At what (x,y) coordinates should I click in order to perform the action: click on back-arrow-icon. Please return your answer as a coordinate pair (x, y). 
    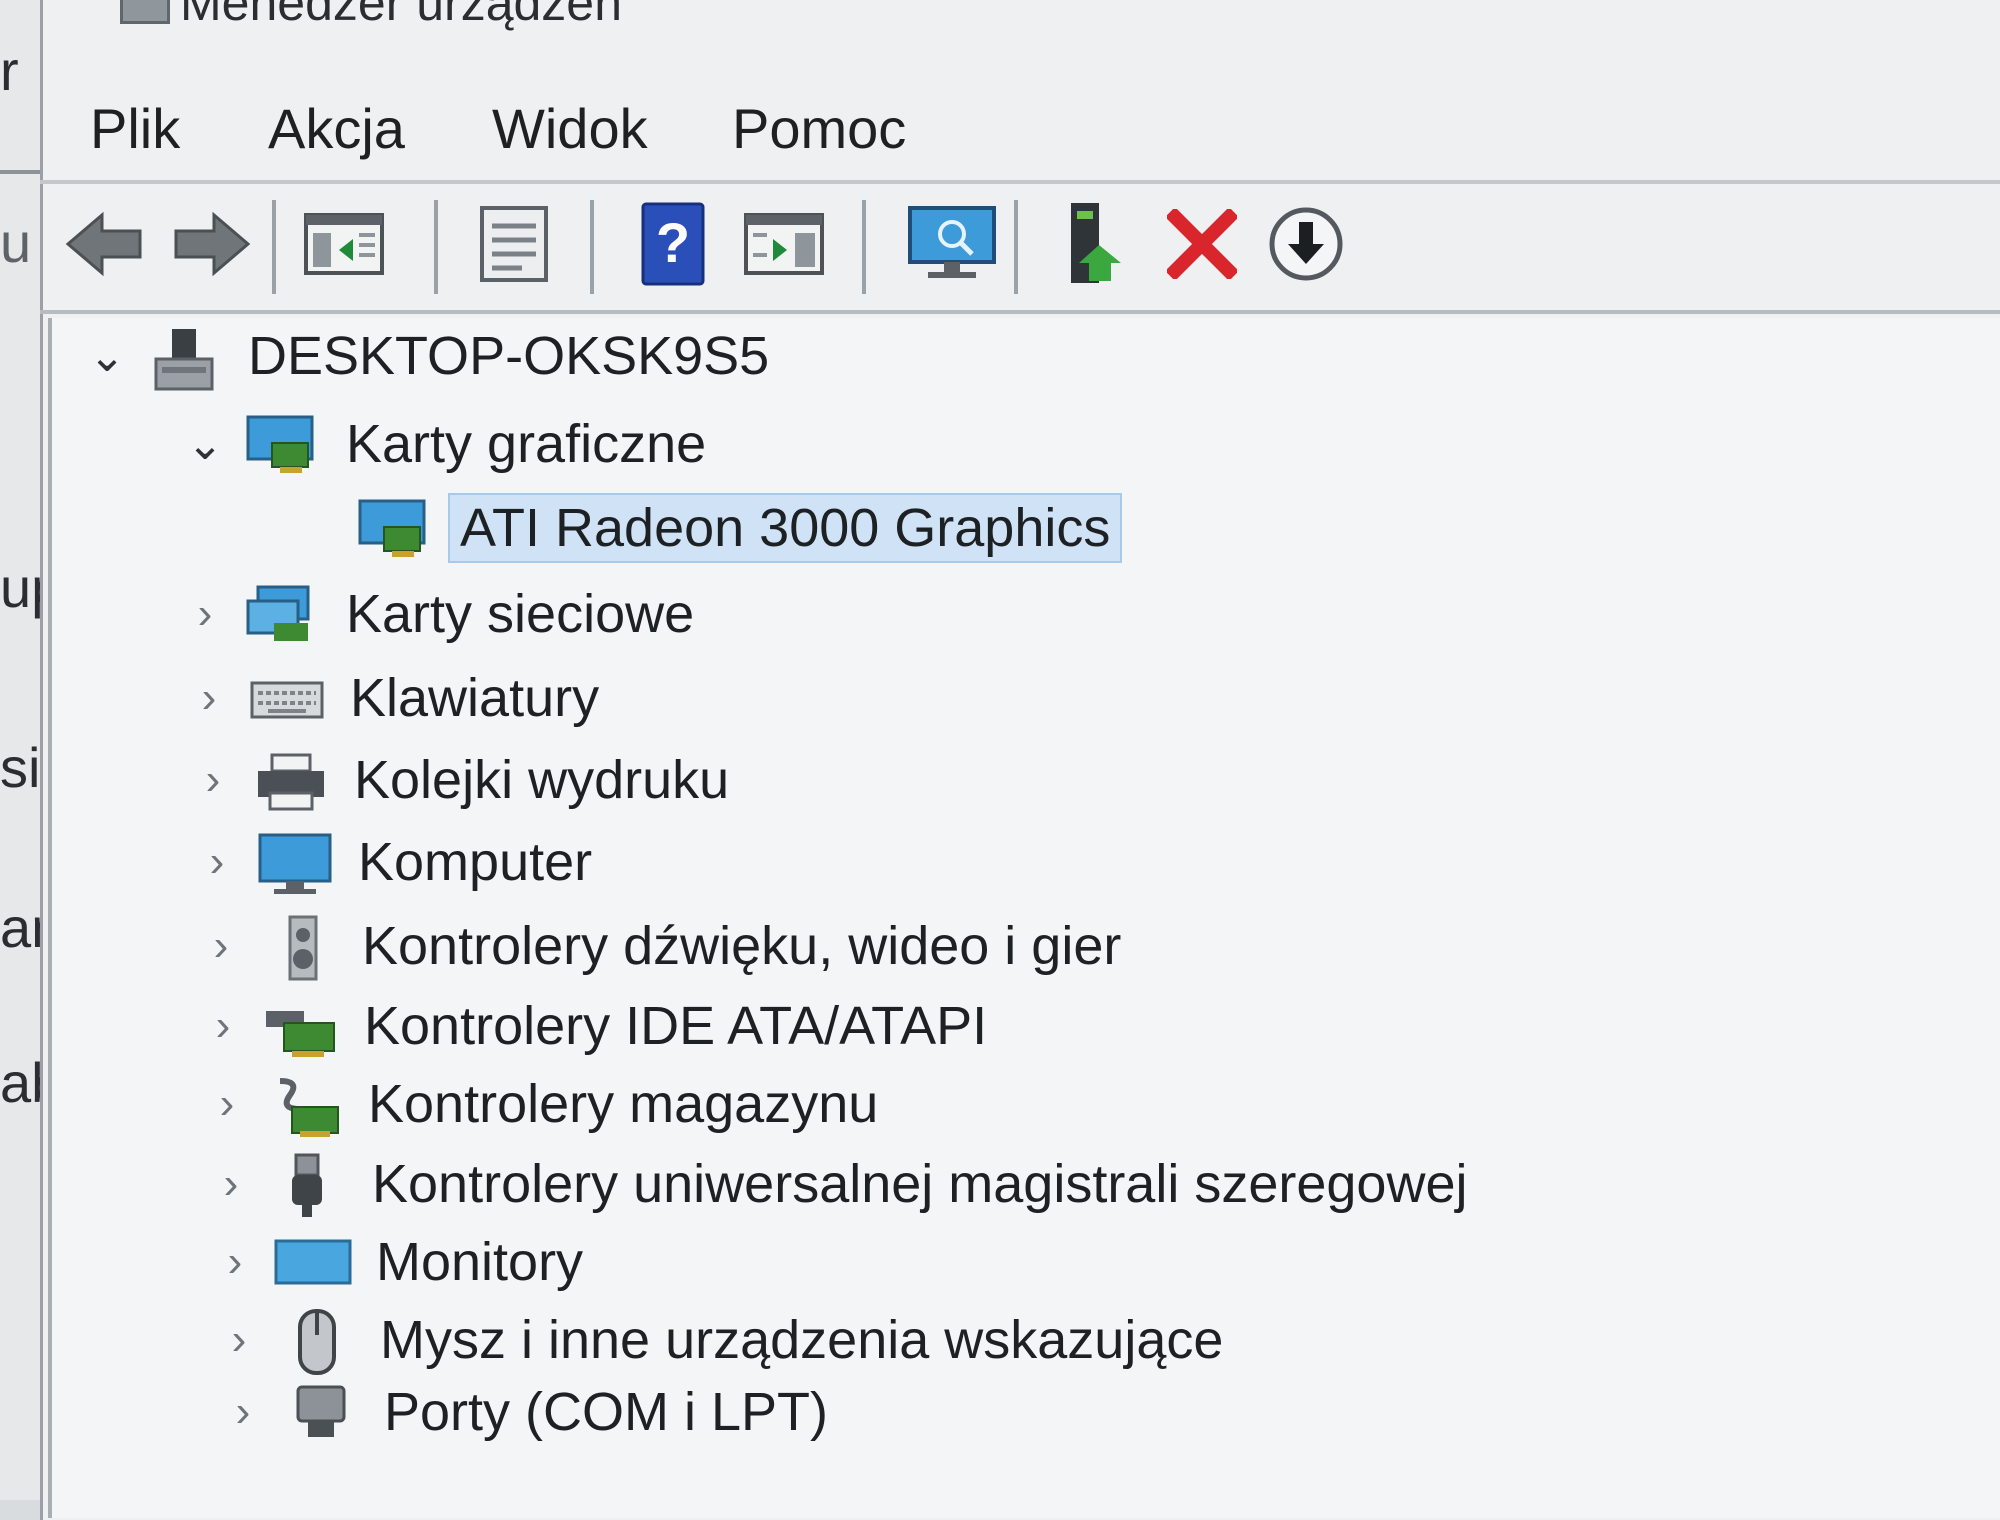
    Looking at the image, I should click on (103, 244).